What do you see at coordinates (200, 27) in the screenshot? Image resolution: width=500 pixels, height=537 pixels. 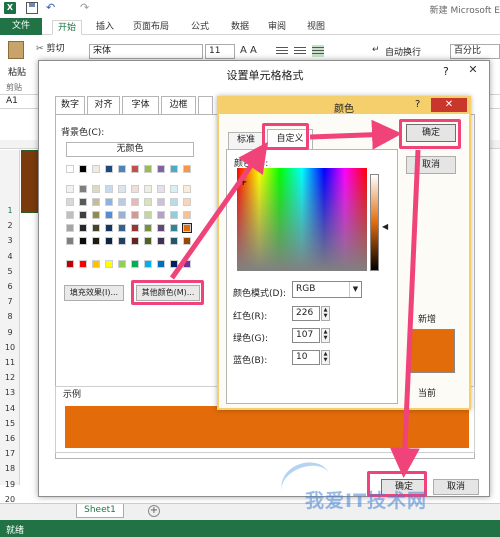 I see `tab-formulas: 公式` at bounding box center [200, 27].